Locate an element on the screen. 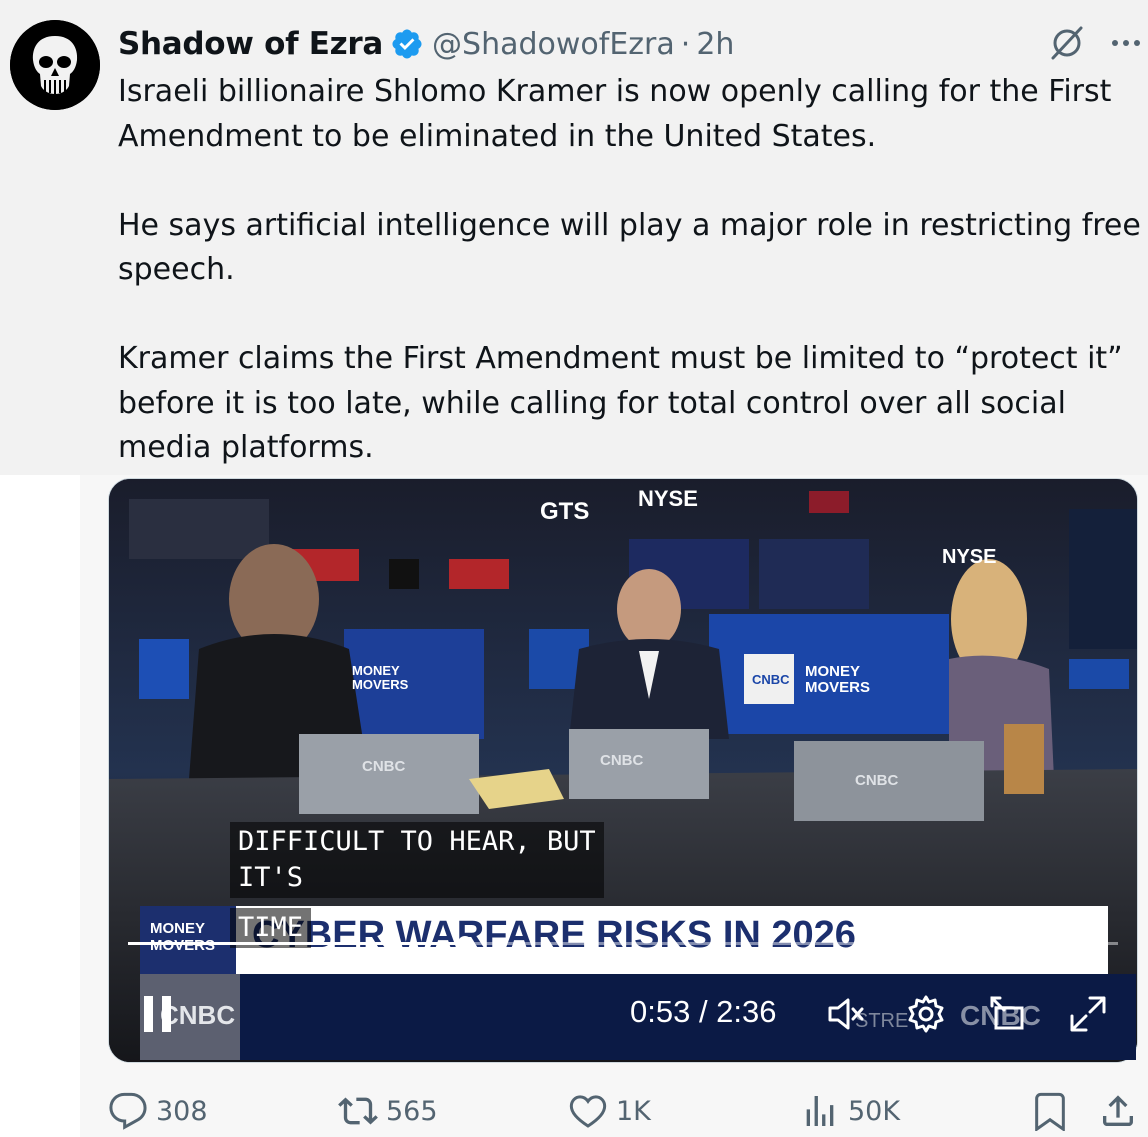  gts-sign: GTS is located at coordinates (565, 511).